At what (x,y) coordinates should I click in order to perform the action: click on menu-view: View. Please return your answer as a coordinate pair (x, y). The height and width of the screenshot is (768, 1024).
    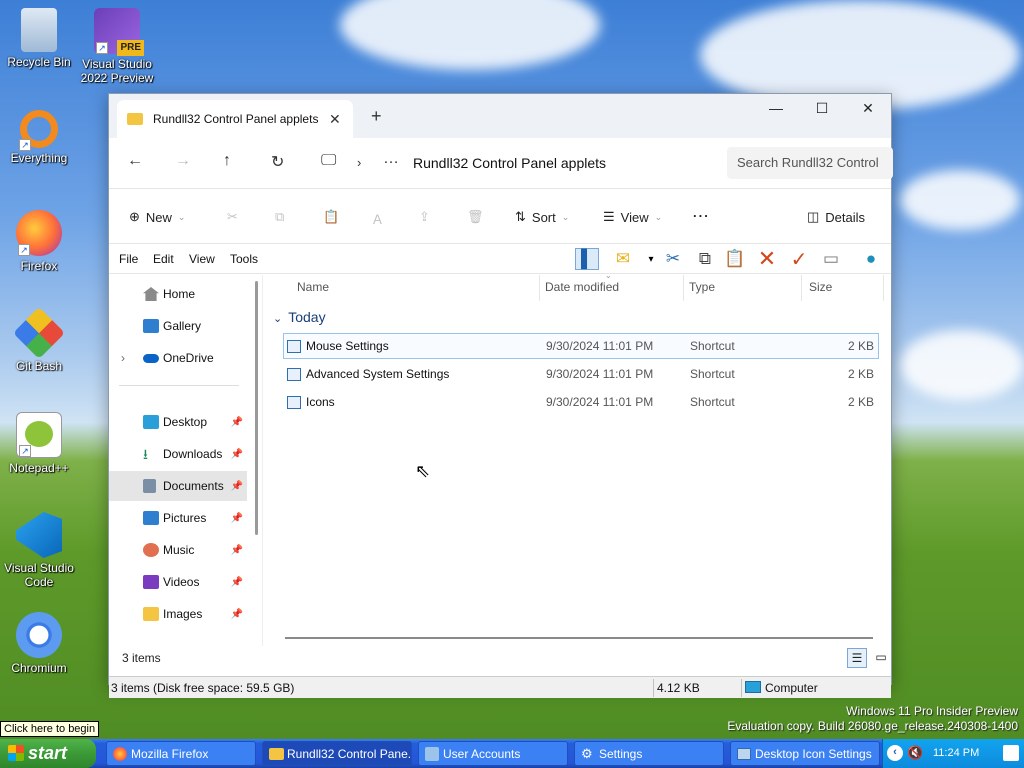
    Looking at the image, I should click on (202, 259).